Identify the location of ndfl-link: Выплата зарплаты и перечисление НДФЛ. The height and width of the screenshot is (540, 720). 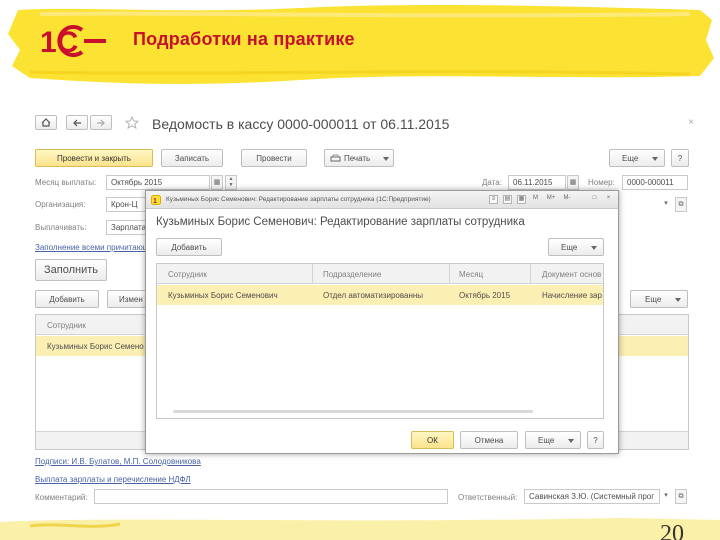
(113, 479).